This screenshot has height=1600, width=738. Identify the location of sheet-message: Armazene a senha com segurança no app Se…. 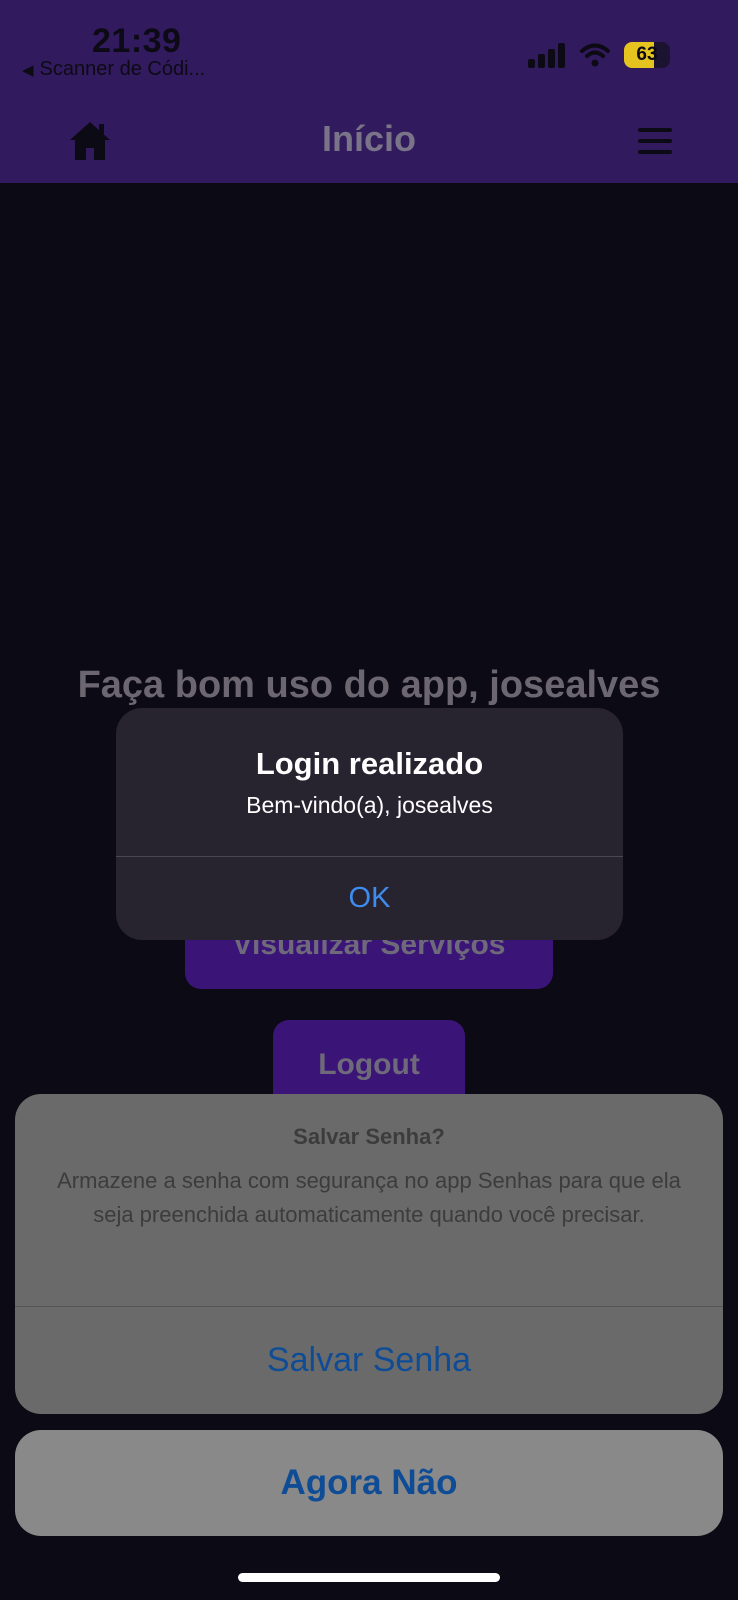
(369, 1197).